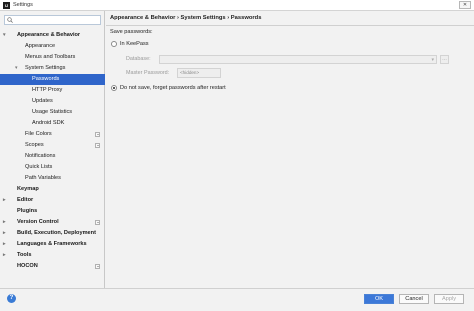 This screenshot has height=311, width=474. What do you see at coordinates (46, 79) in the screenshot?
I see `sidebar-item-label: Passwords` at bounding box center [46, 79].